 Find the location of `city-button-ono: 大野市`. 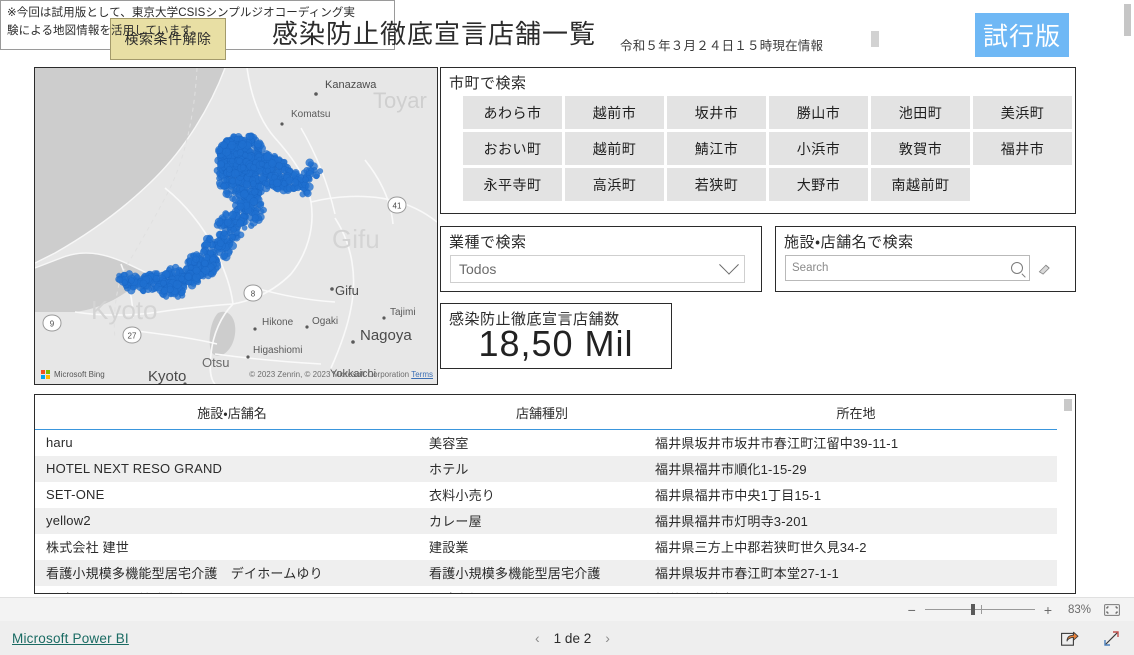

city-button-ono: 大野市 is located at coordinates (818, 184).